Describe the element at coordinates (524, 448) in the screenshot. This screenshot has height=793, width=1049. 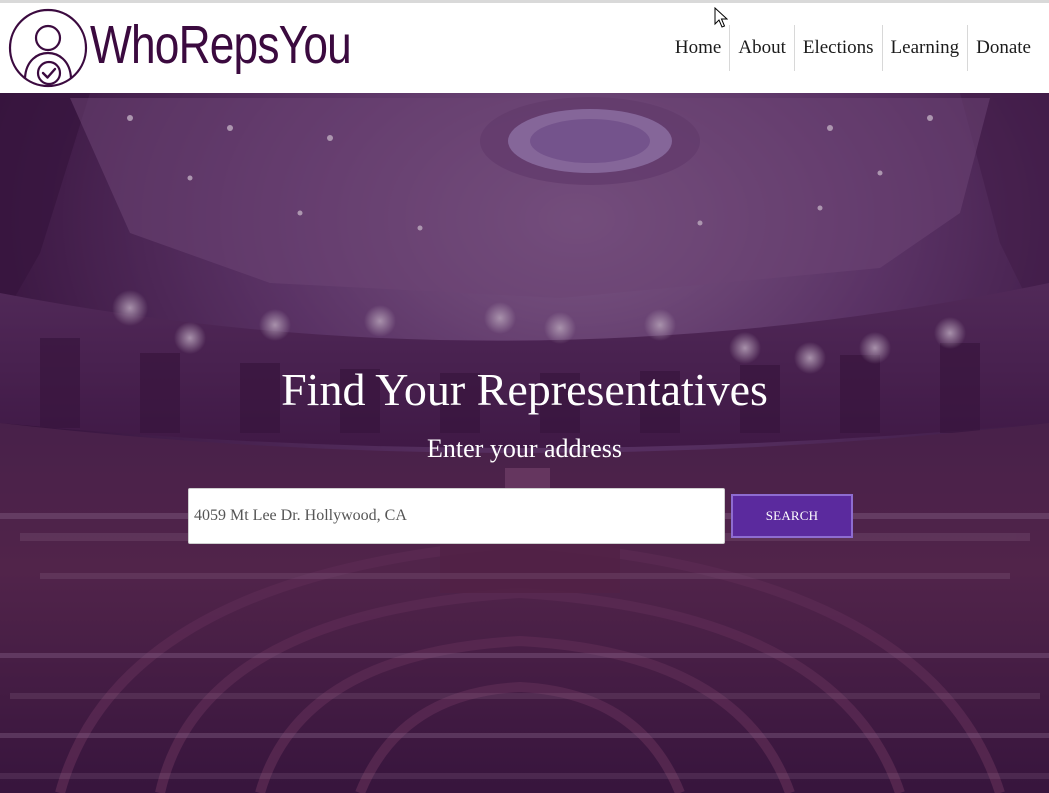
I see `hero-subtitle: Enter your address` at that location.